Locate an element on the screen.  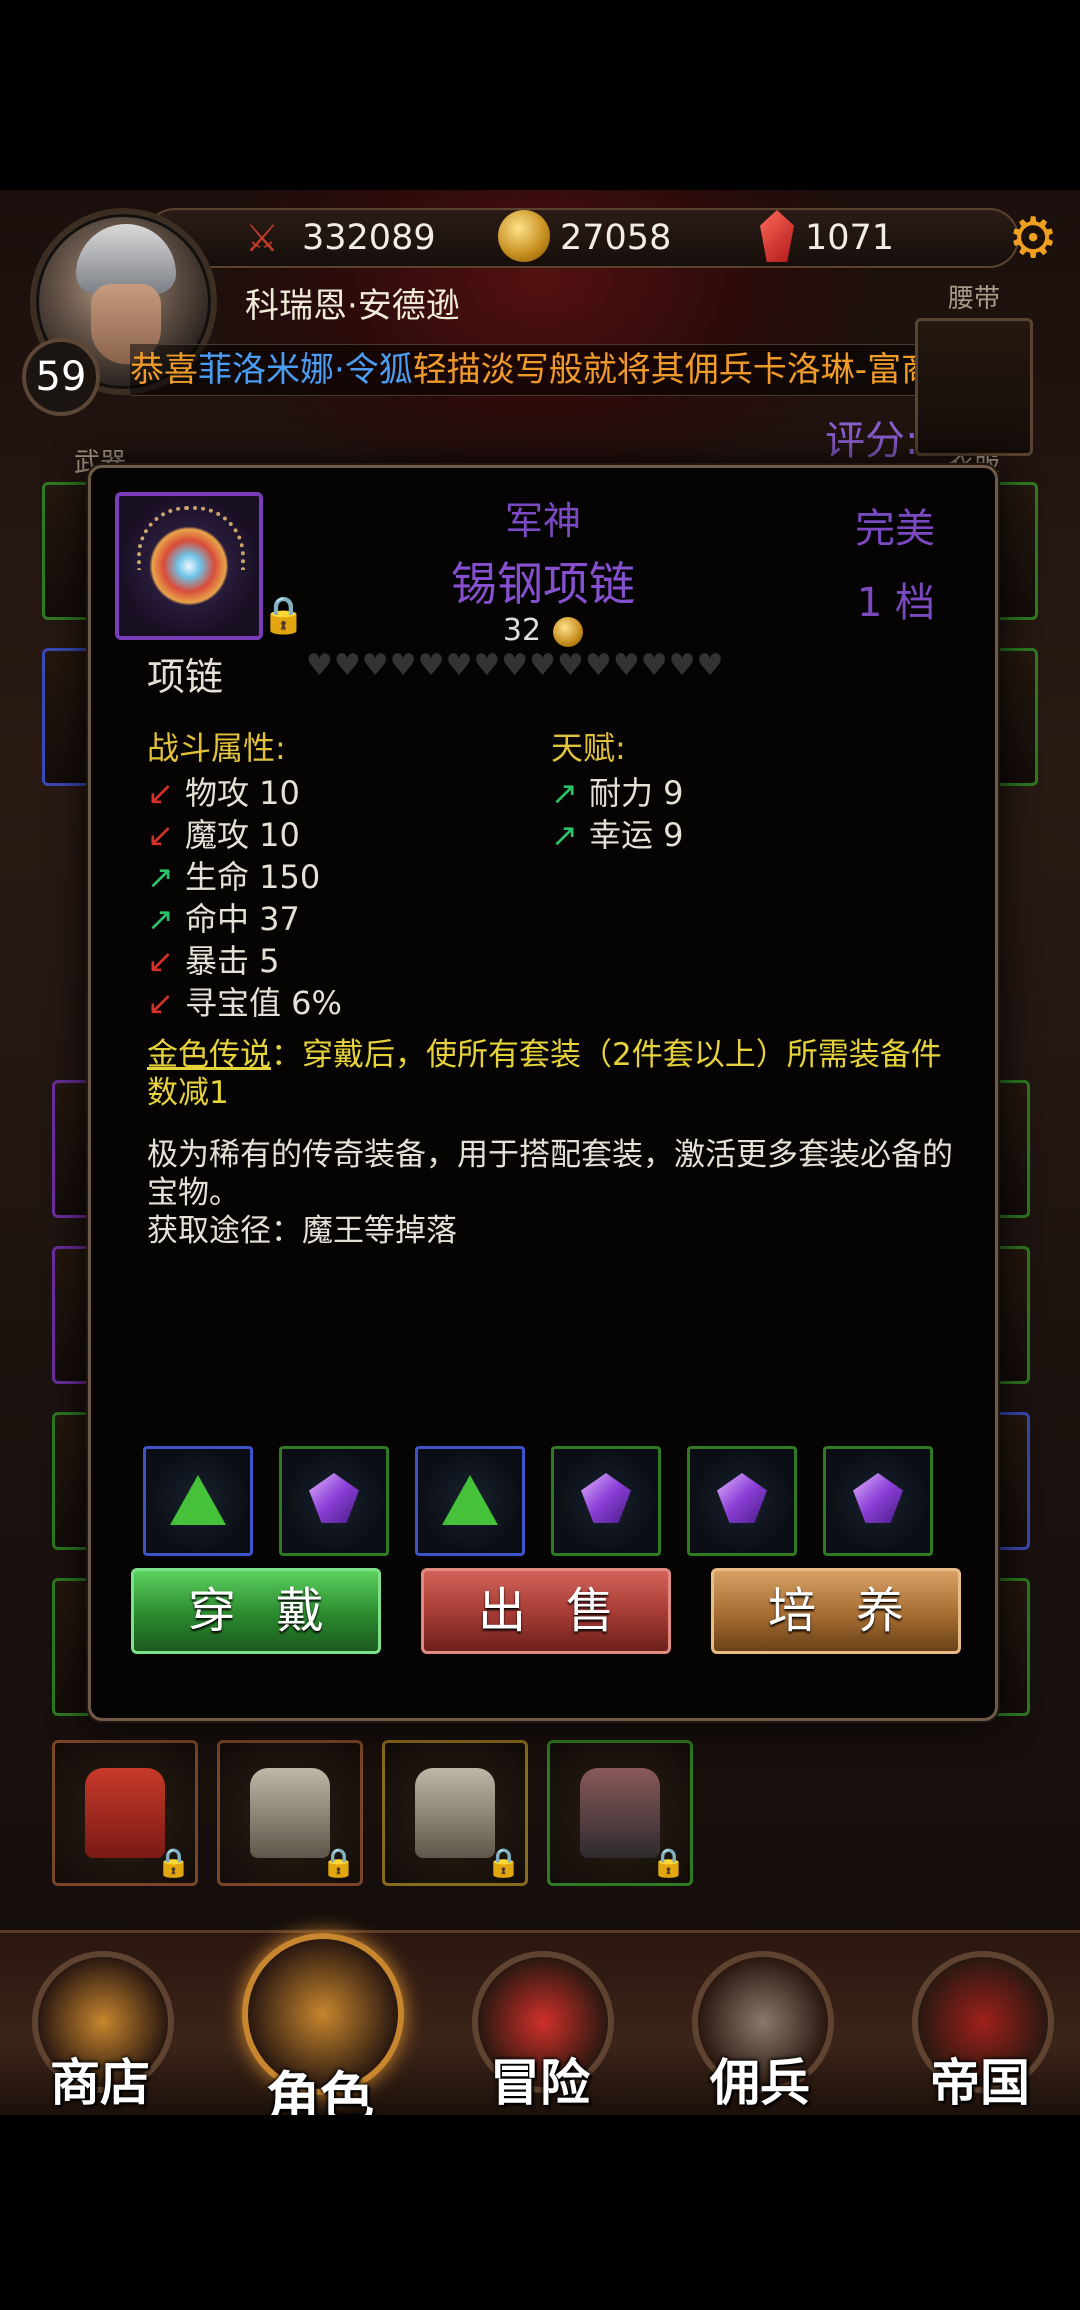
stat-label: 命中 37 is located at coordinates (242, 919).